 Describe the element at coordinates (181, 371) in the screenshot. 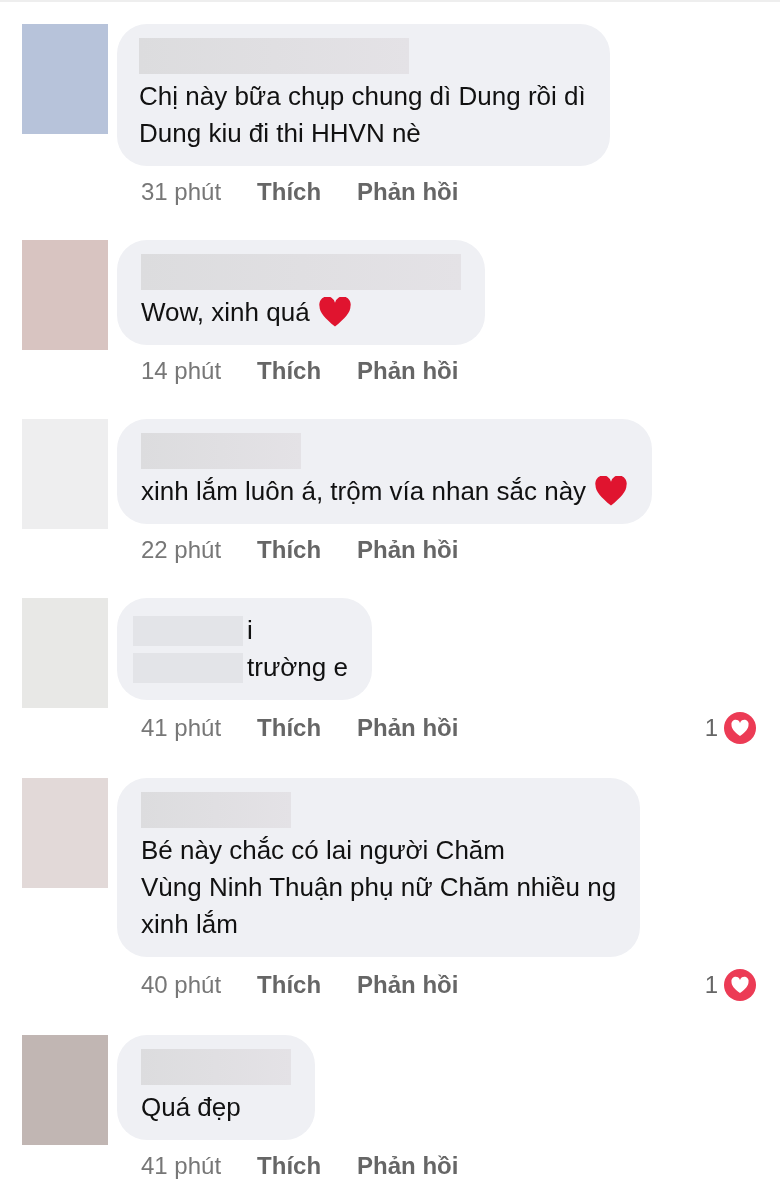

I see `comment-time: 14 phút` at that location.